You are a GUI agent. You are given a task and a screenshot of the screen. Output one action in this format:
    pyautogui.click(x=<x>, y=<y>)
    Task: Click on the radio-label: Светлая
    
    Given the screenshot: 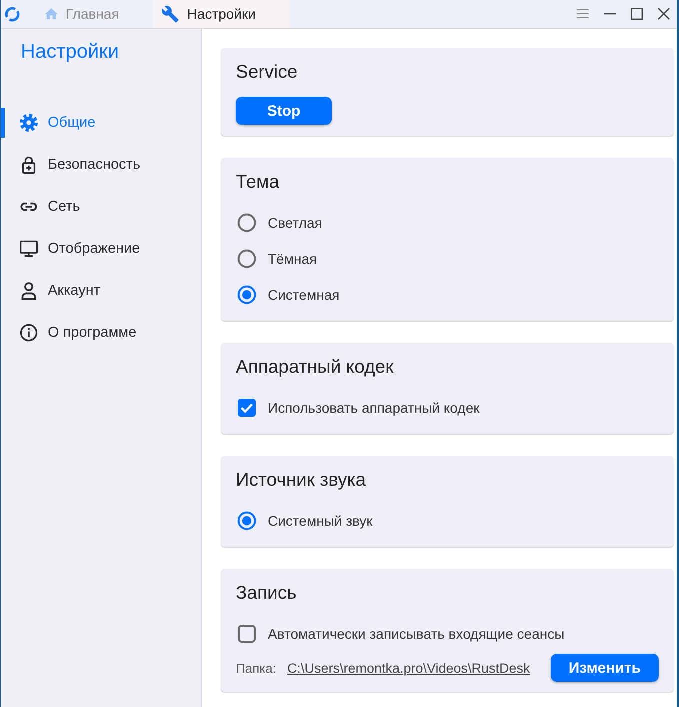 What is the action you would take?
    pyautogui.click(x=295, y=223)
    